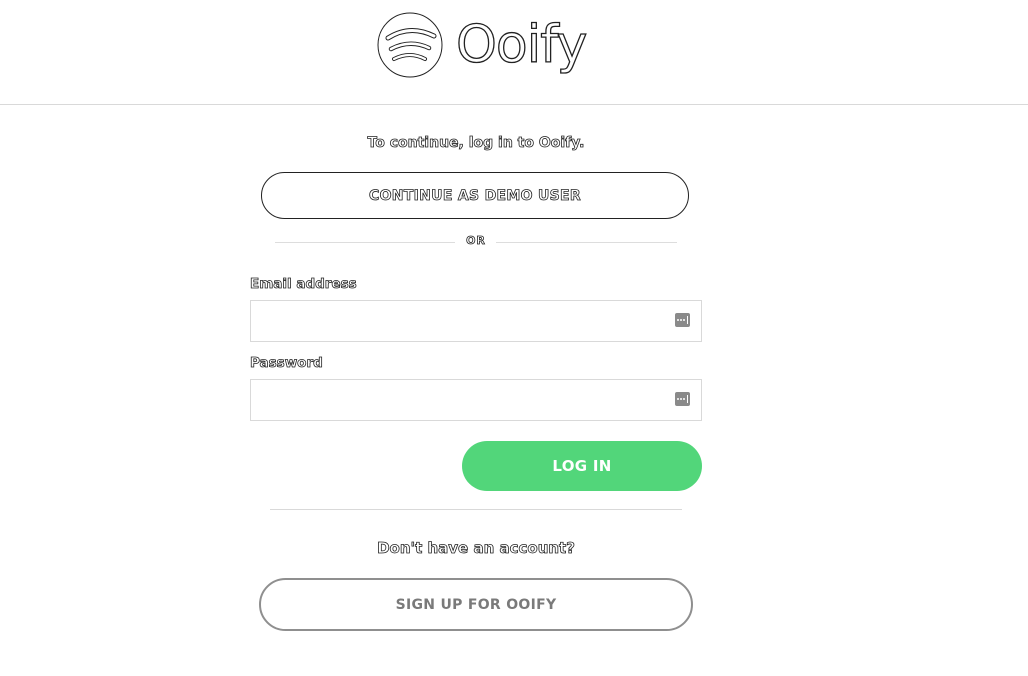 This screenshot has height=676, width=1028. I want to click on or-label: OR, so click(476, 241).